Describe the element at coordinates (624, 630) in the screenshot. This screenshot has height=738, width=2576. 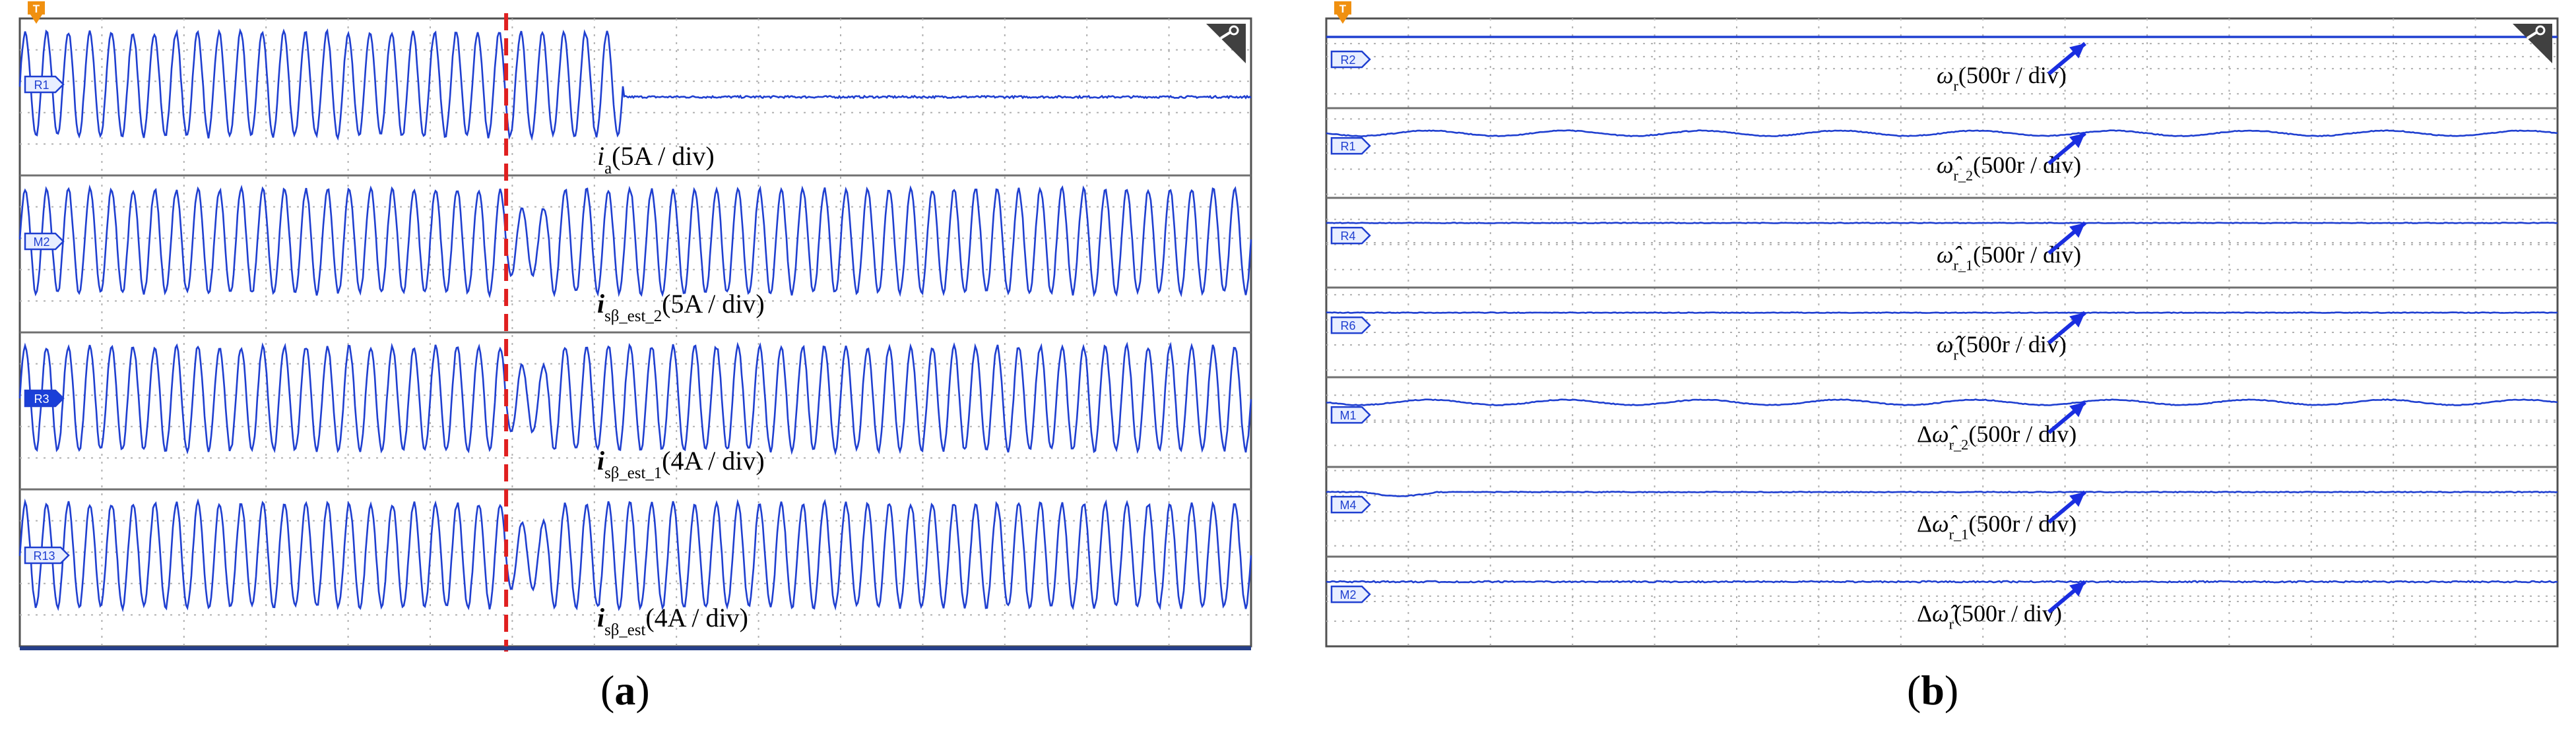
I see `trace-label-sub: sβ_est` at that location.